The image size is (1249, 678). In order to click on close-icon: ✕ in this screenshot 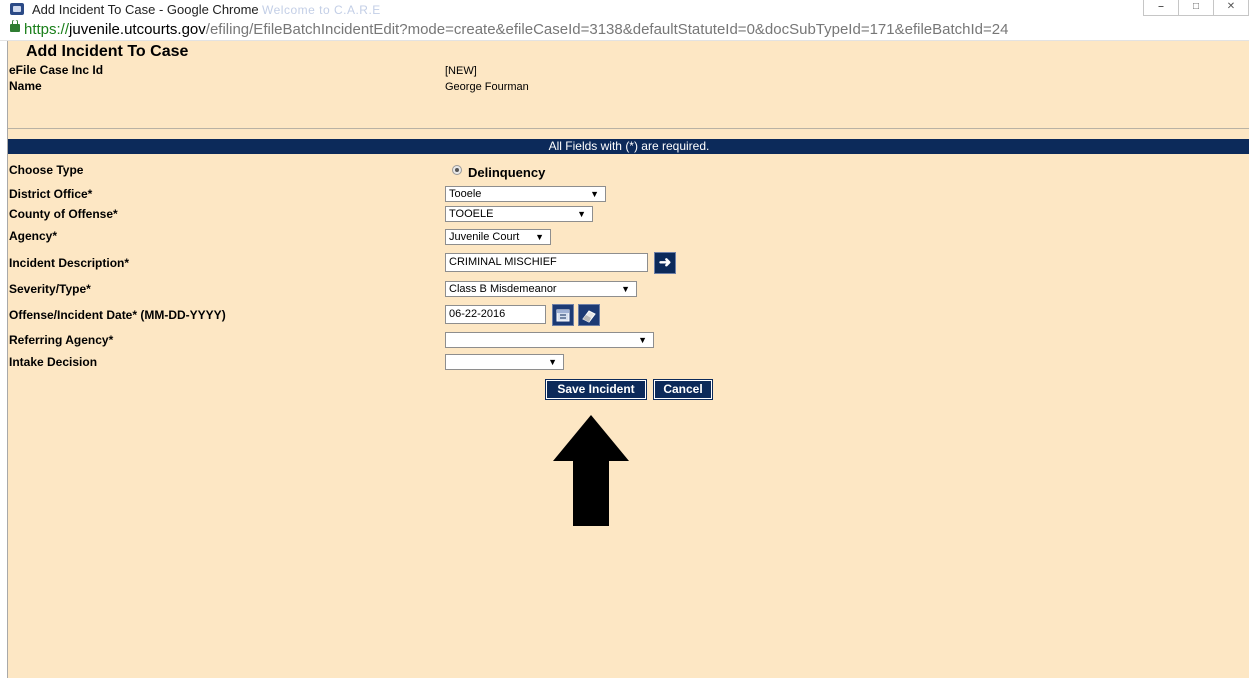, I will do `click(1231, 8)`.